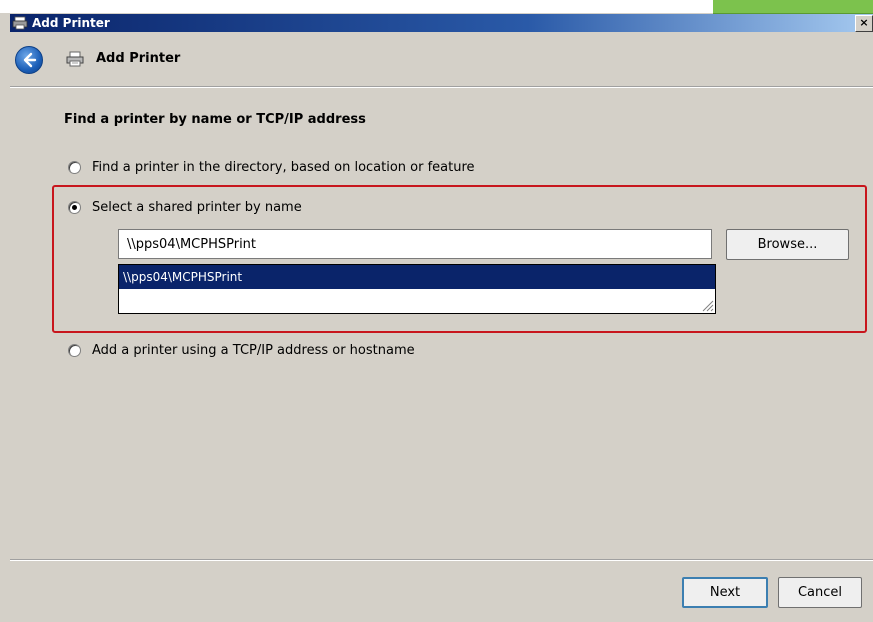 The height and width of the screenshot is (622, 873). Describe the element at coordinates (793, 7) in the screenshot. I see `background-accent` at that location.